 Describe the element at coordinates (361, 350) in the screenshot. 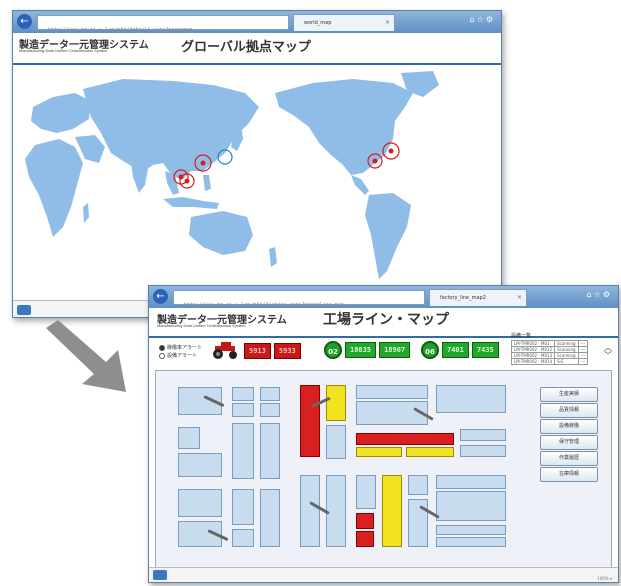

I see `counter-value: 18835` at that location.